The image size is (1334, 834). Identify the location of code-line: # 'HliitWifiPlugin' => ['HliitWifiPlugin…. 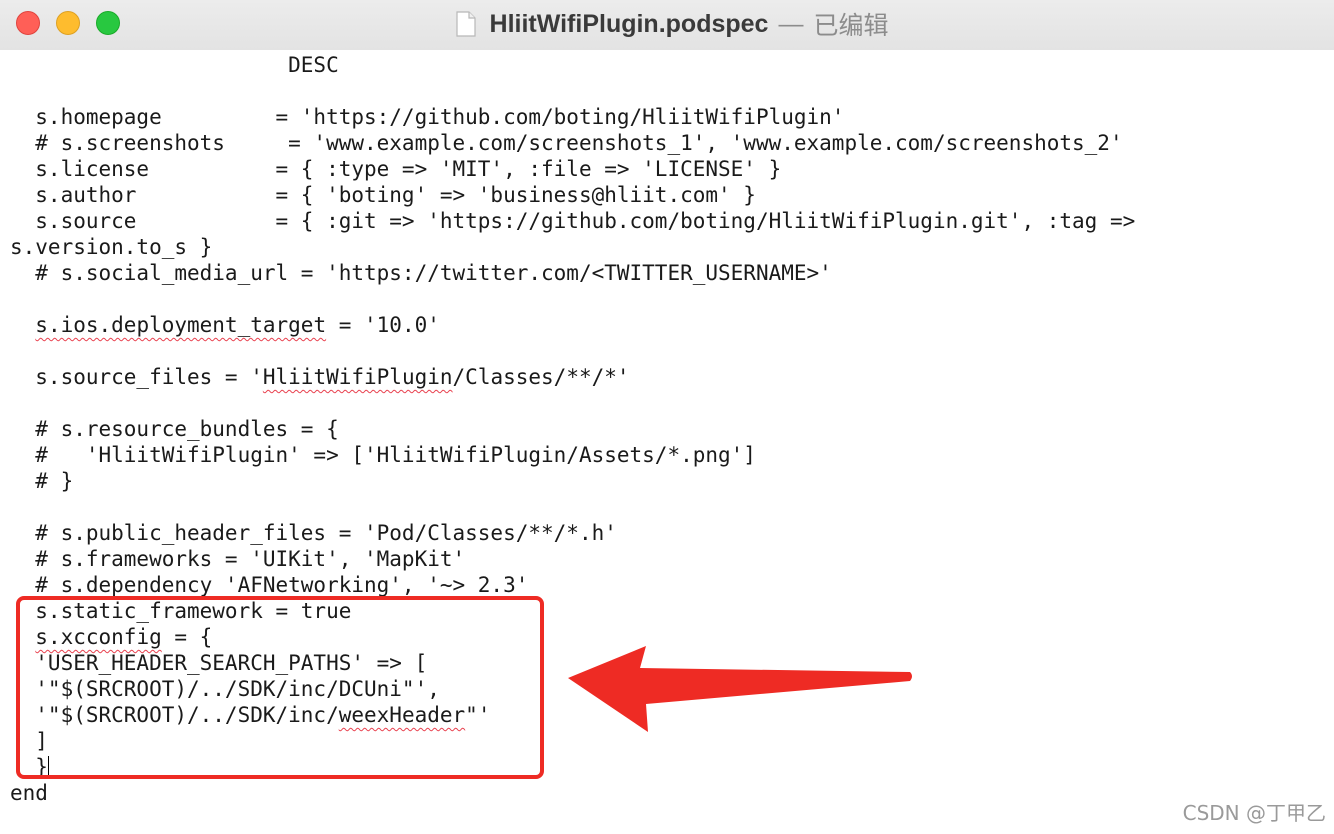
(572, 455).